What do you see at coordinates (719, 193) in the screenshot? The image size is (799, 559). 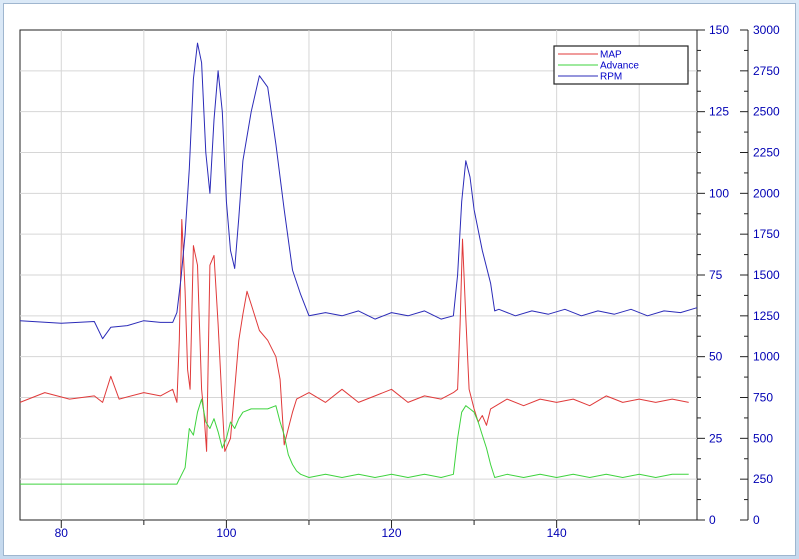 I see `y-left-tick-label: 100` at bounding box center [719, 193].